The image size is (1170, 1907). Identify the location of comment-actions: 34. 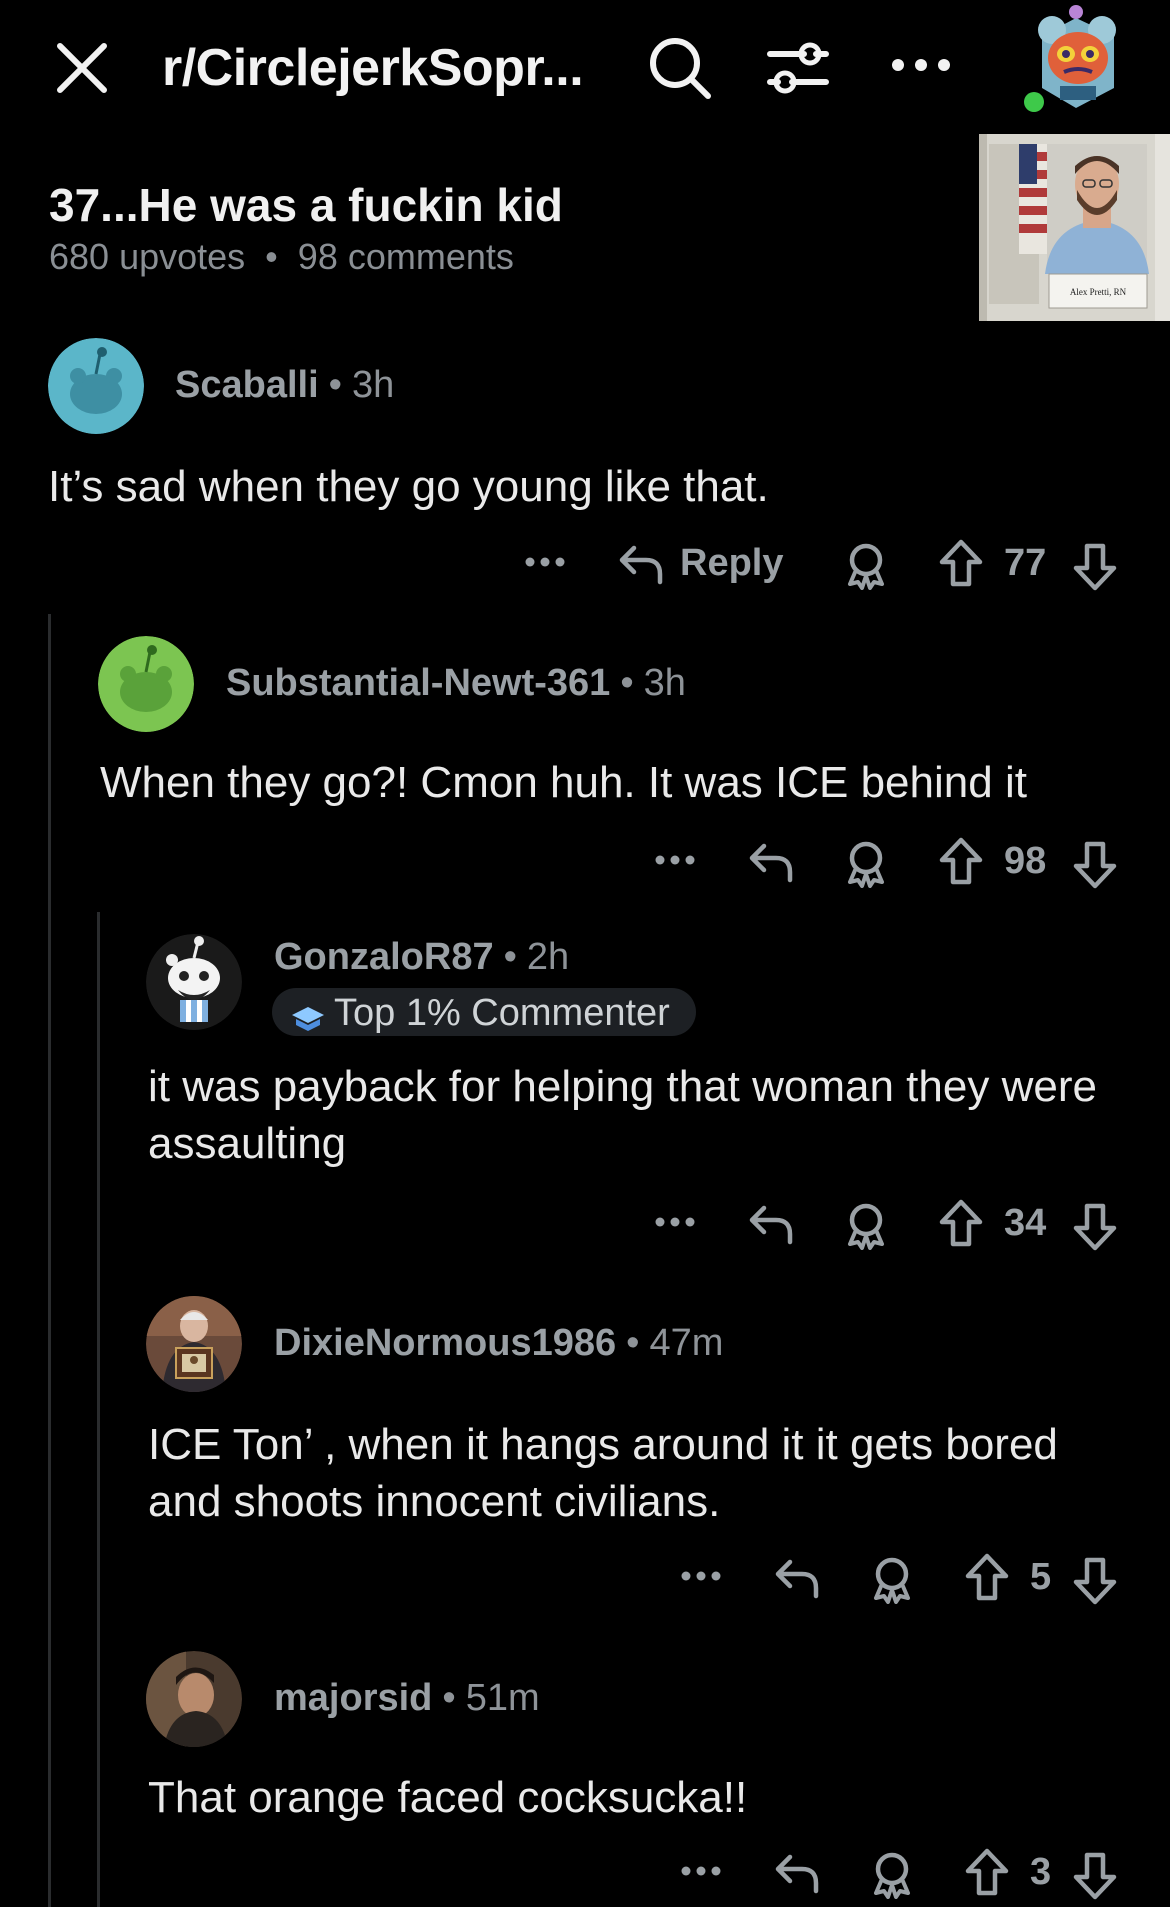
(830, 1226).